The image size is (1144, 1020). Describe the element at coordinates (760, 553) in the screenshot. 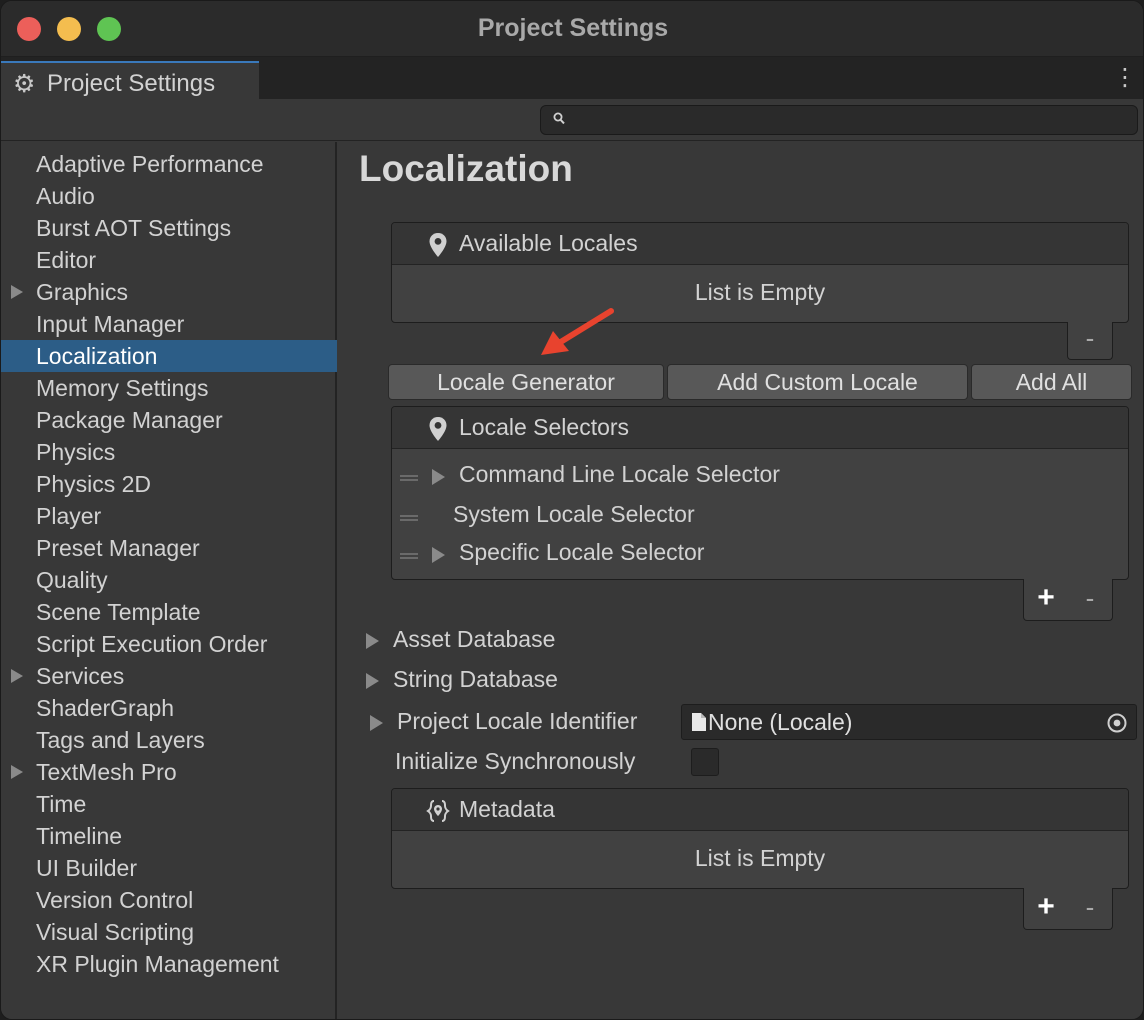

I see `list-item: Specific Locale Selector` at that location.